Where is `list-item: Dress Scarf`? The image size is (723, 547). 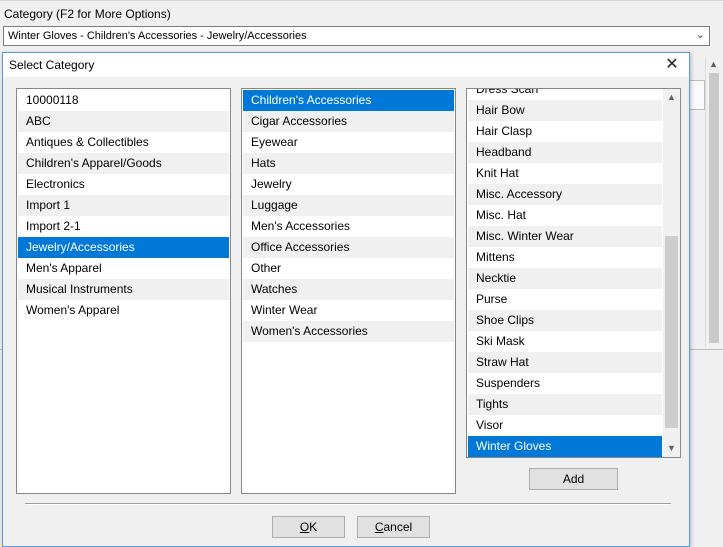 list-item: Dress Scarf is located at coordinates (565, 94).